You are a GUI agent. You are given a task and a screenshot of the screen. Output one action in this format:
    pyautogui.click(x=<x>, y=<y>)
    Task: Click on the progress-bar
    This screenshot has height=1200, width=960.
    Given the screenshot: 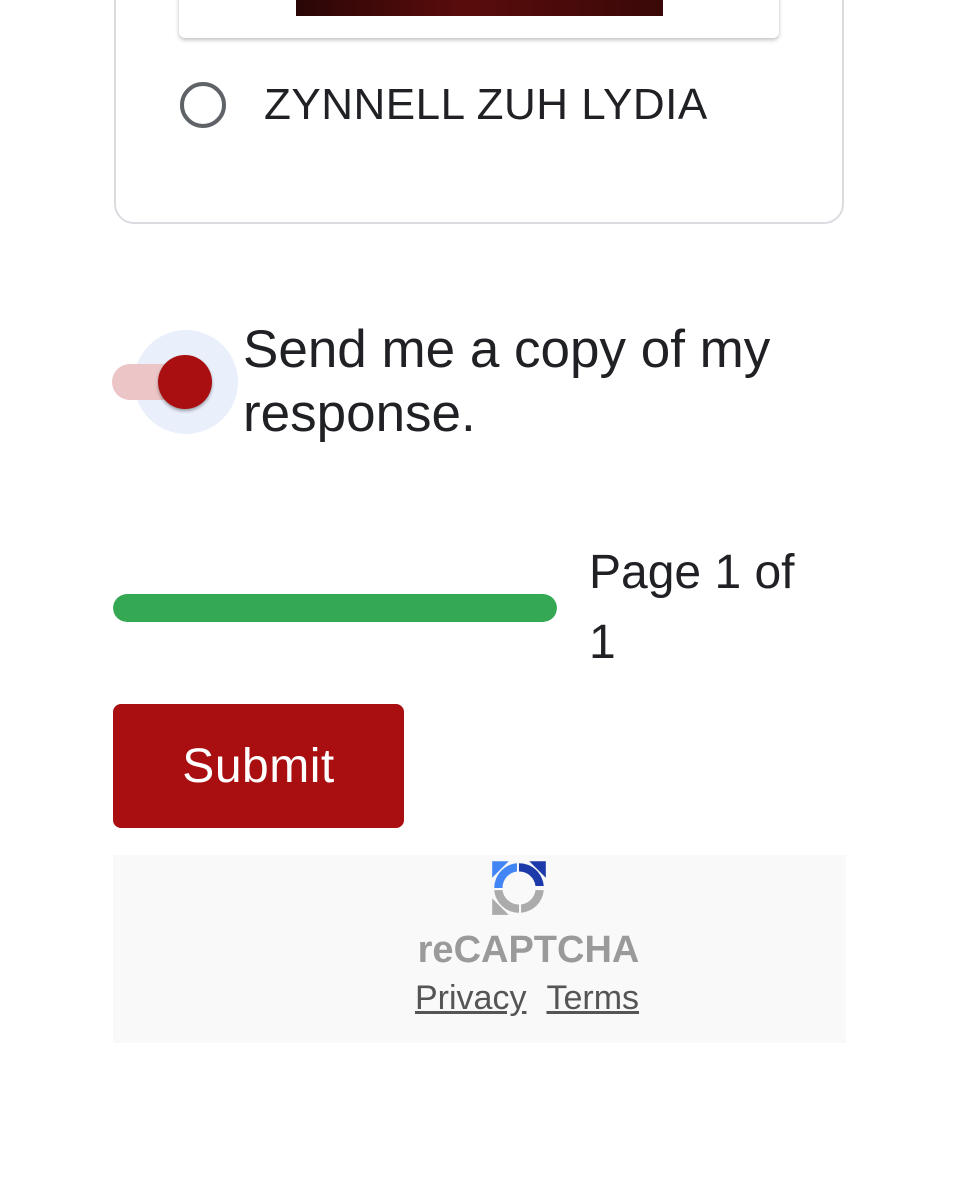 What is the action you would take?
    pyautogui.click(x=335, y=608)
    